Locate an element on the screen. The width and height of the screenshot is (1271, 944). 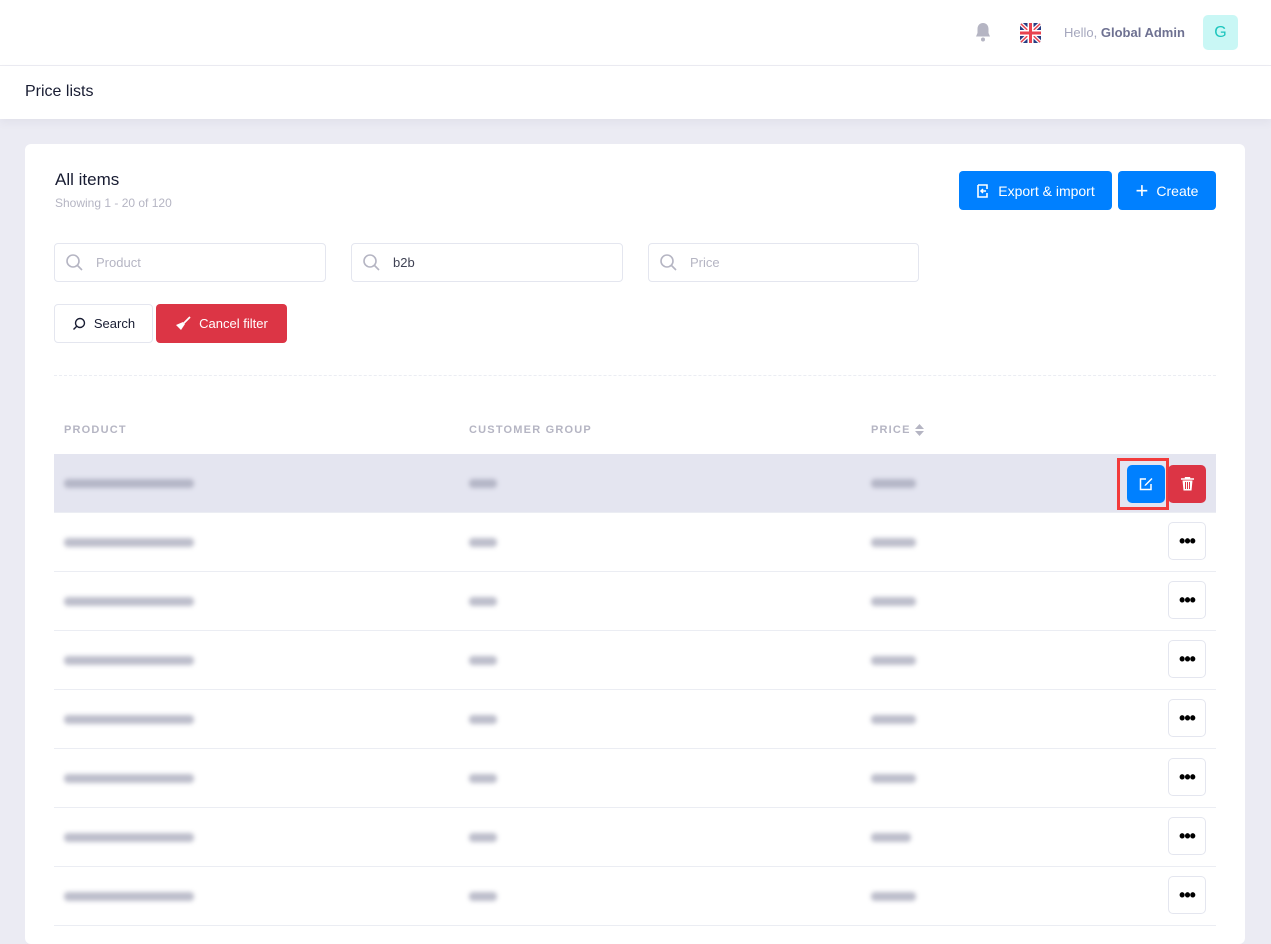
broom-icon is located at coordinates (183, 322).